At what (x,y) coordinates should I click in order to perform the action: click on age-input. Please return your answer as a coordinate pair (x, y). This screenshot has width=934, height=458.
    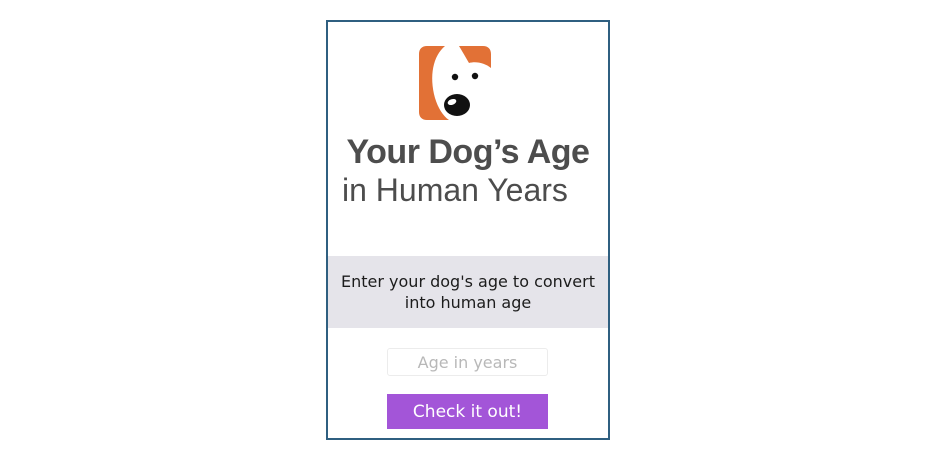
    Looking at the image, I should click on (467, 362).